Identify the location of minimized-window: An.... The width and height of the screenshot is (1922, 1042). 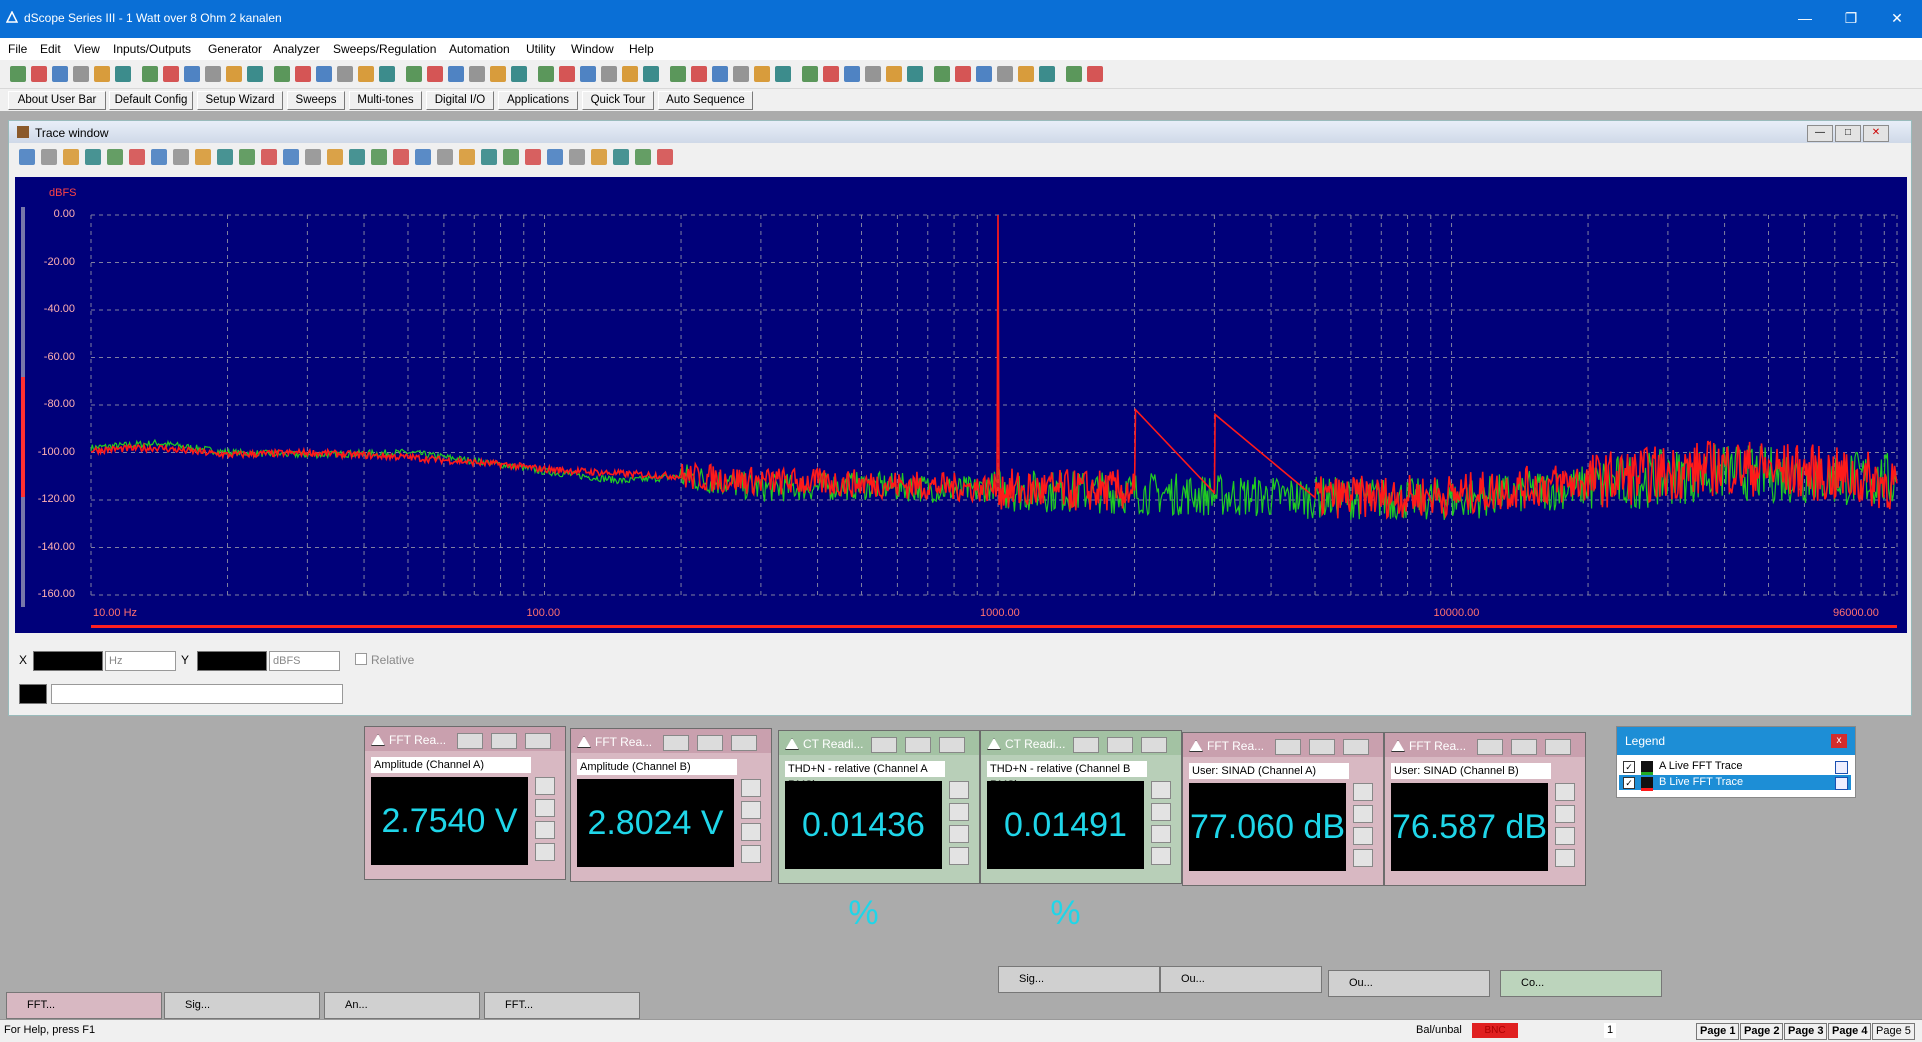
(402, 1005).